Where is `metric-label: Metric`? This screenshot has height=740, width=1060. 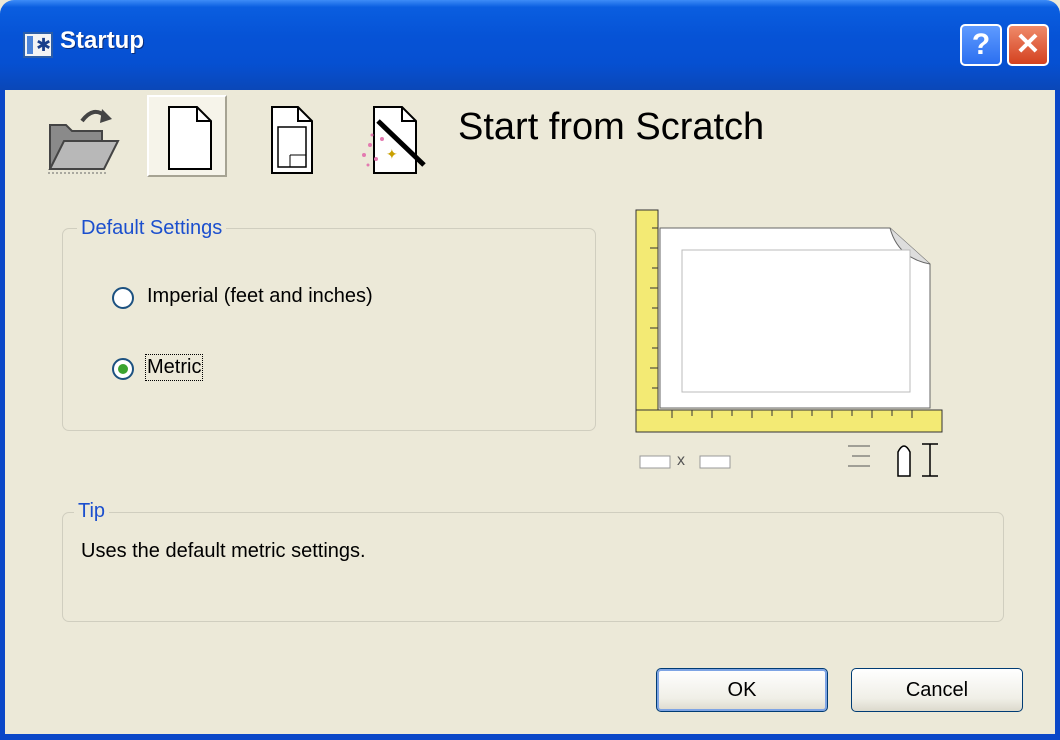 metric-label: Metric is located at coordinates (174, 367).